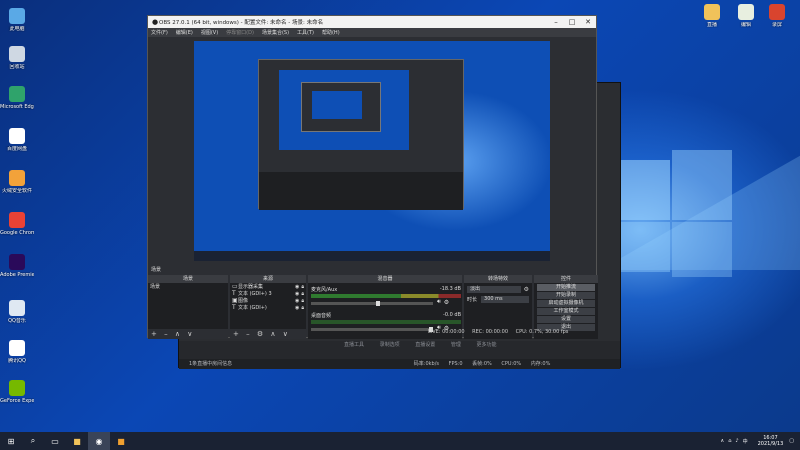  Describe the element at coordinates (425, 345) in the screenshot. I see `bg-menu-item: 直播设置` at that location.